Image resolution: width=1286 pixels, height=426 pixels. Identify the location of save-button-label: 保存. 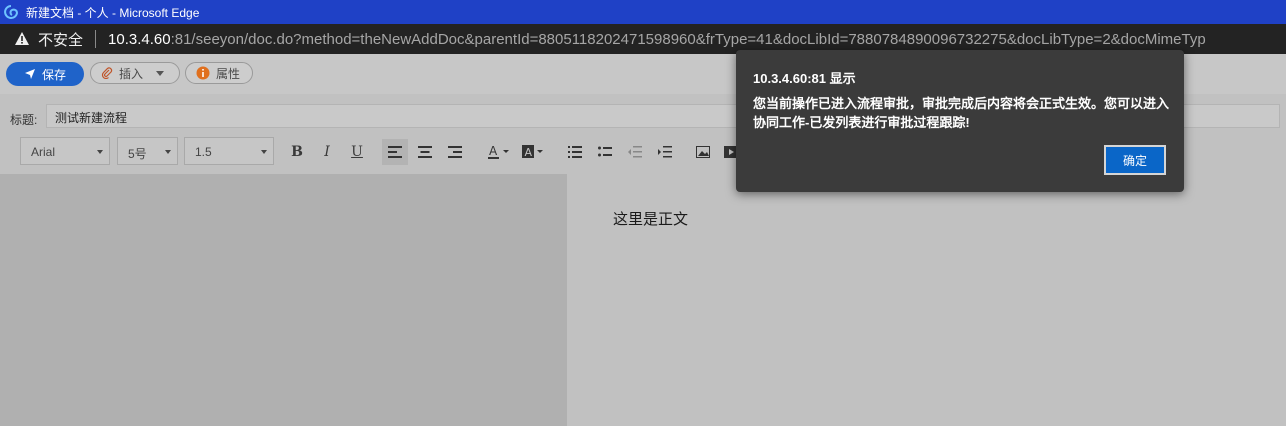
(53, 74).